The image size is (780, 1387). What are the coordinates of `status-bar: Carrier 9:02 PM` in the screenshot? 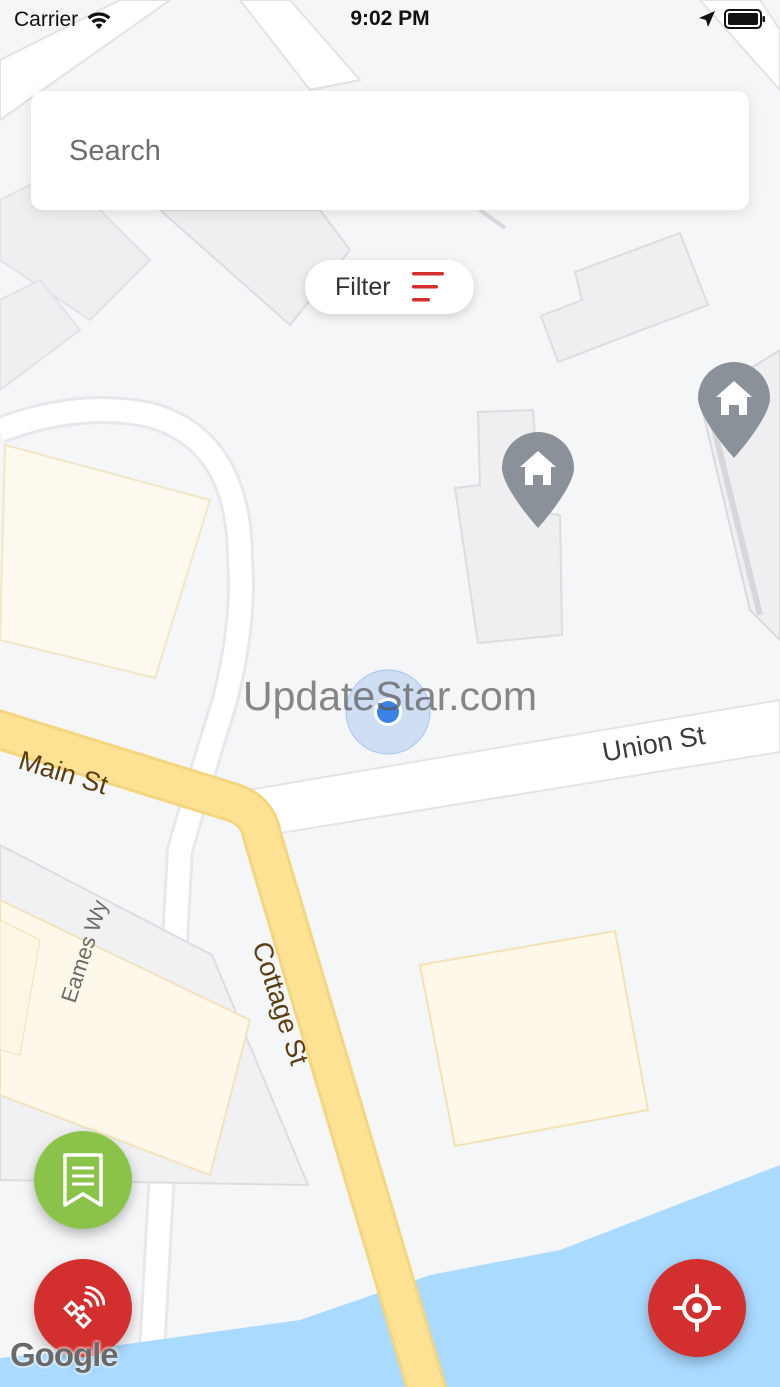 It's located at (390, 20).